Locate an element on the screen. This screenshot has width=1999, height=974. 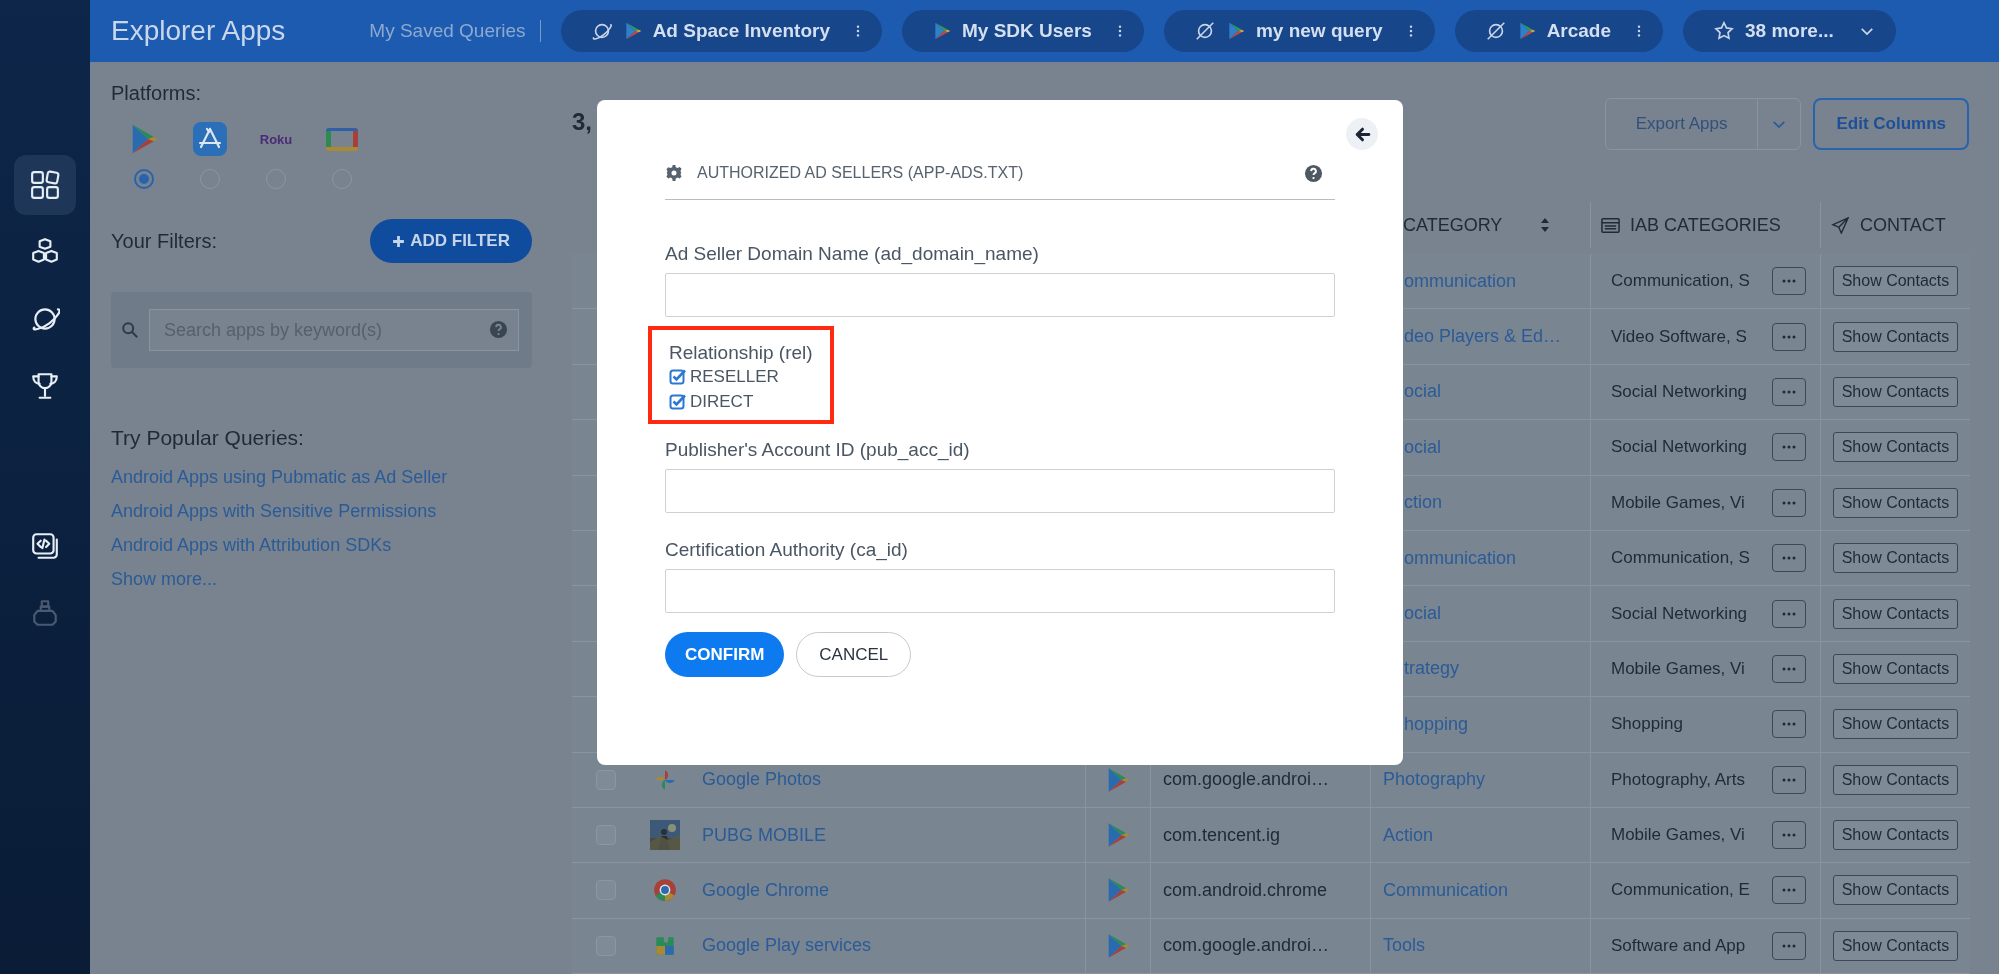
nav-item is located at coordinates (45, 185).